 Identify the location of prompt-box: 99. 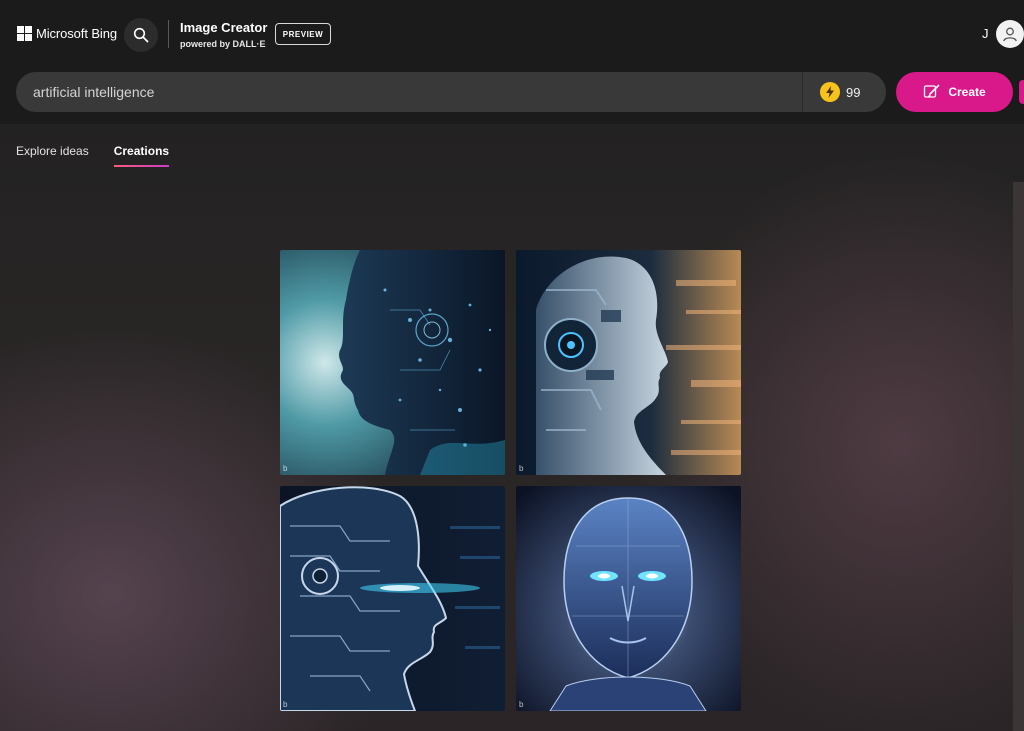
(451, 92).